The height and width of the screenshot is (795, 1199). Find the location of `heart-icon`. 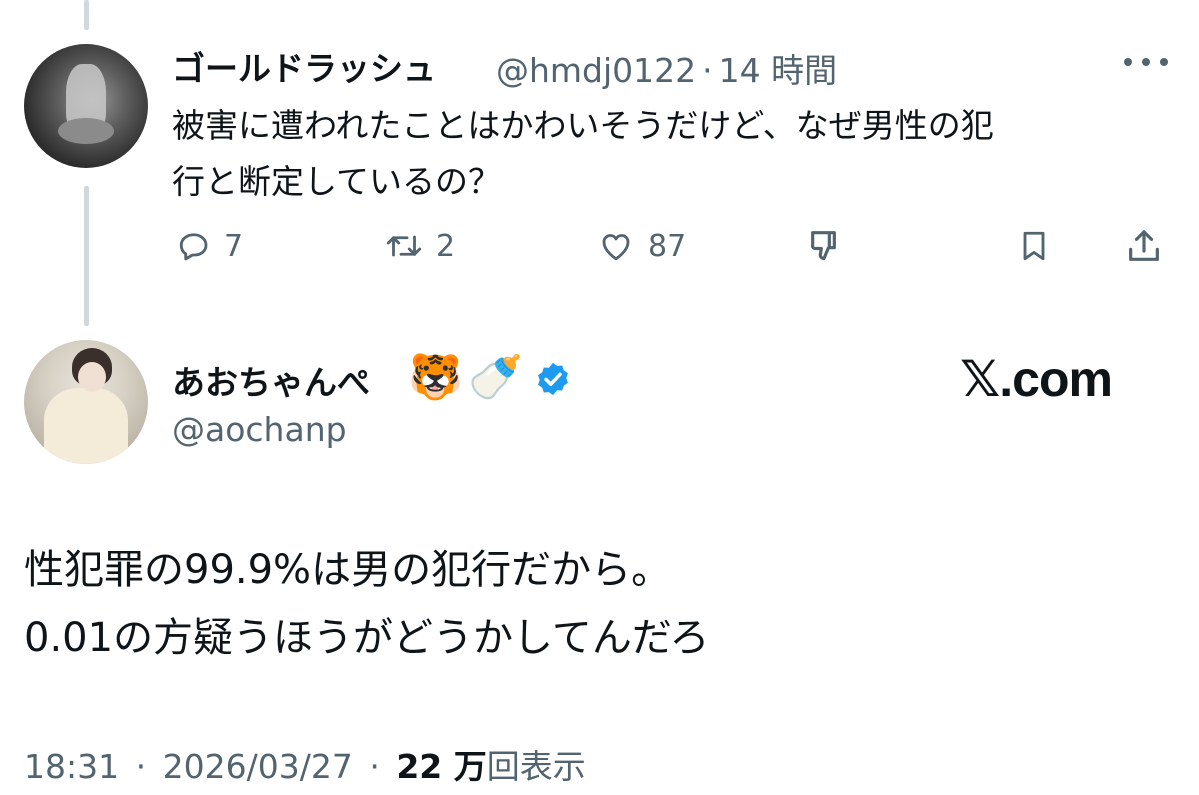

heart-icon is located at coordinates (616, 247).